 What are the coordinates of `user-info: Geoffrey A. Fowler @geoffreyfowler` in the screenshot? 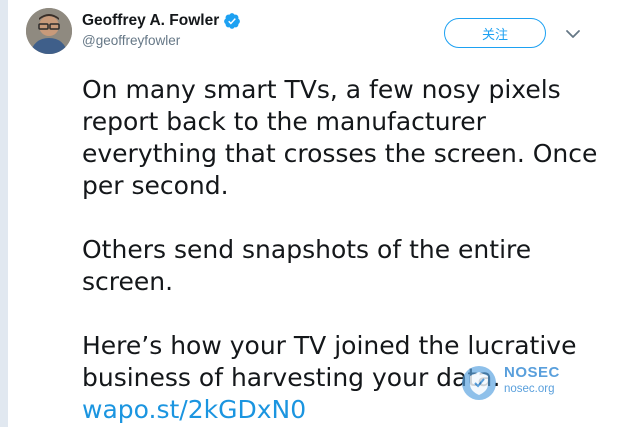 It's located at (161, 29).